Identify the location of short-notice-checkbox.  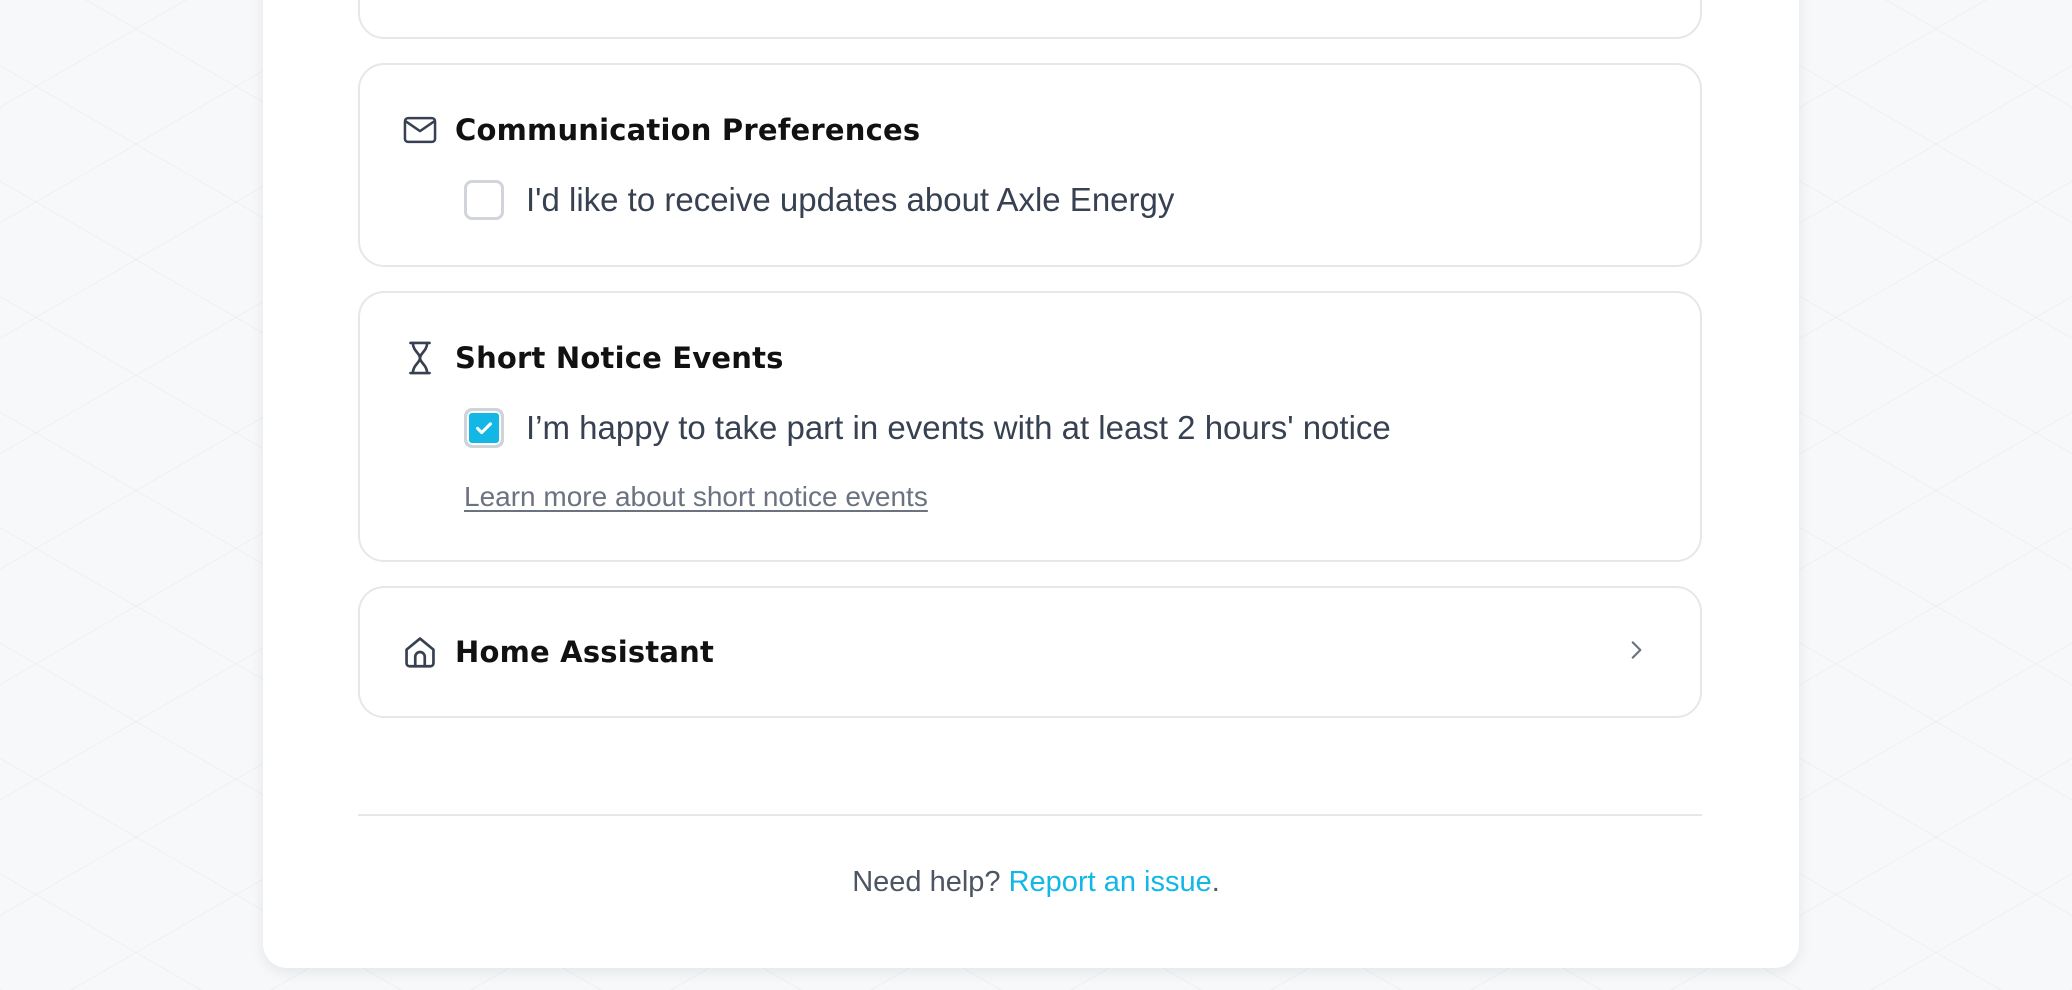
(484, 428).